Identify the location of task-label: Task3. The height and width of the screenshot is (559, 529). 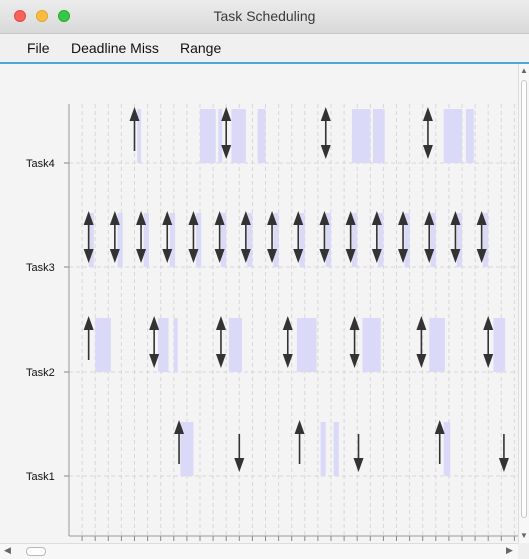
(40, 268).